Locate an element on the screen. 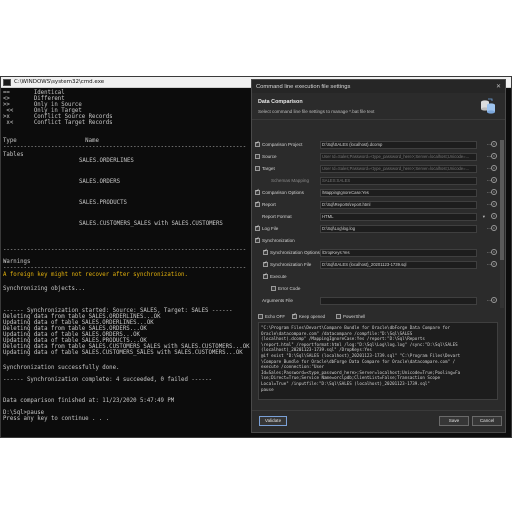 The height and width of the screenshot is (512, 512). schemas-mapping-field: SALES:SALES is located at coordinates (398, 181).